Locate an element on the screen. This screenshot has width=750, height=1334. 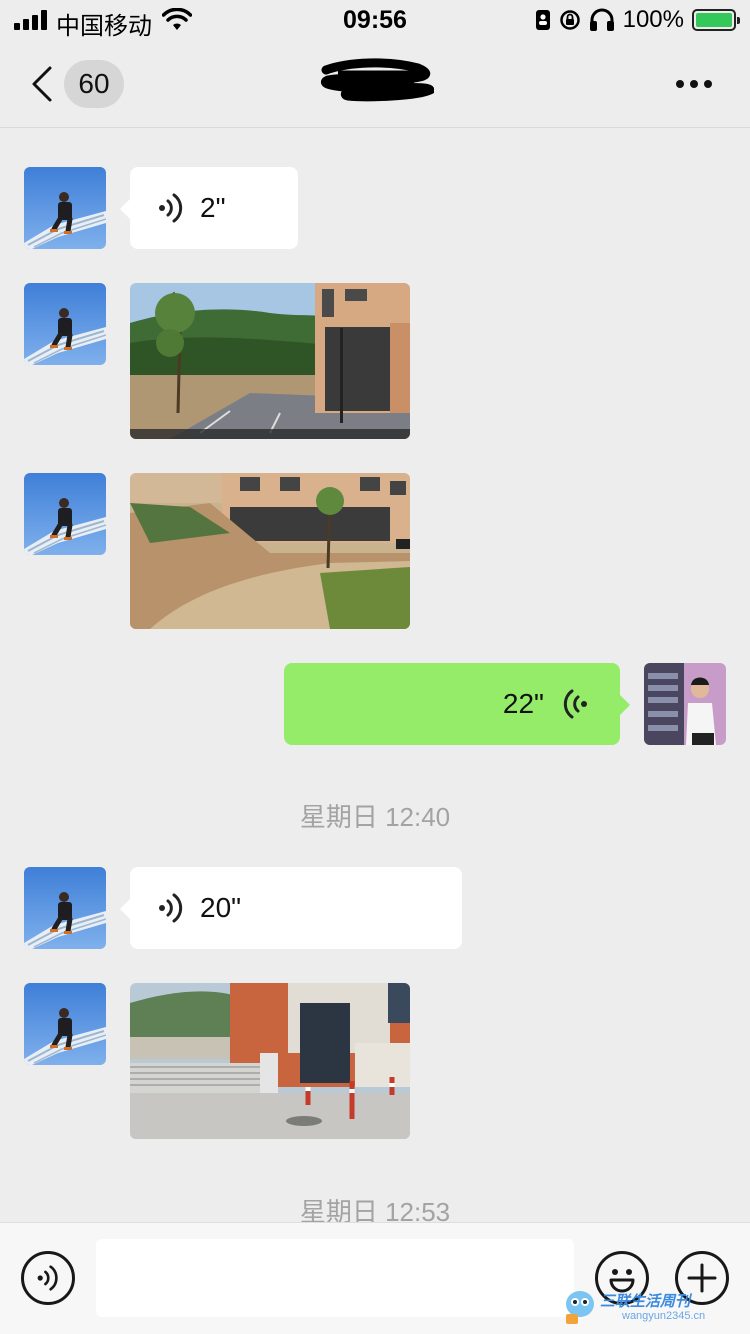
my-avatar is located at coordinates (685, 704).